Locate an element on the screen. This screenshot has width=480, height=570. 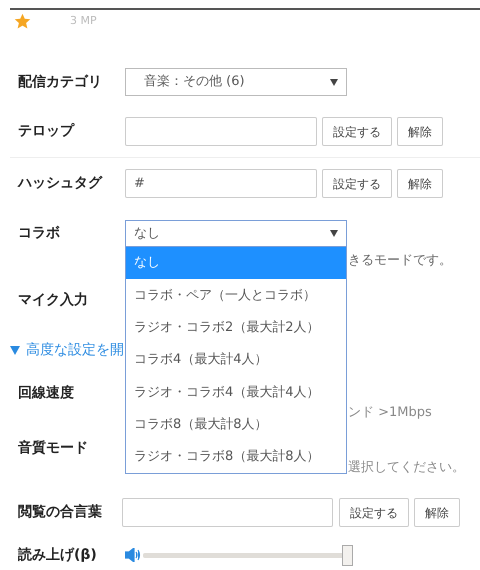
field-label: 配信カテゴリ is located at coordinates (60, 82).